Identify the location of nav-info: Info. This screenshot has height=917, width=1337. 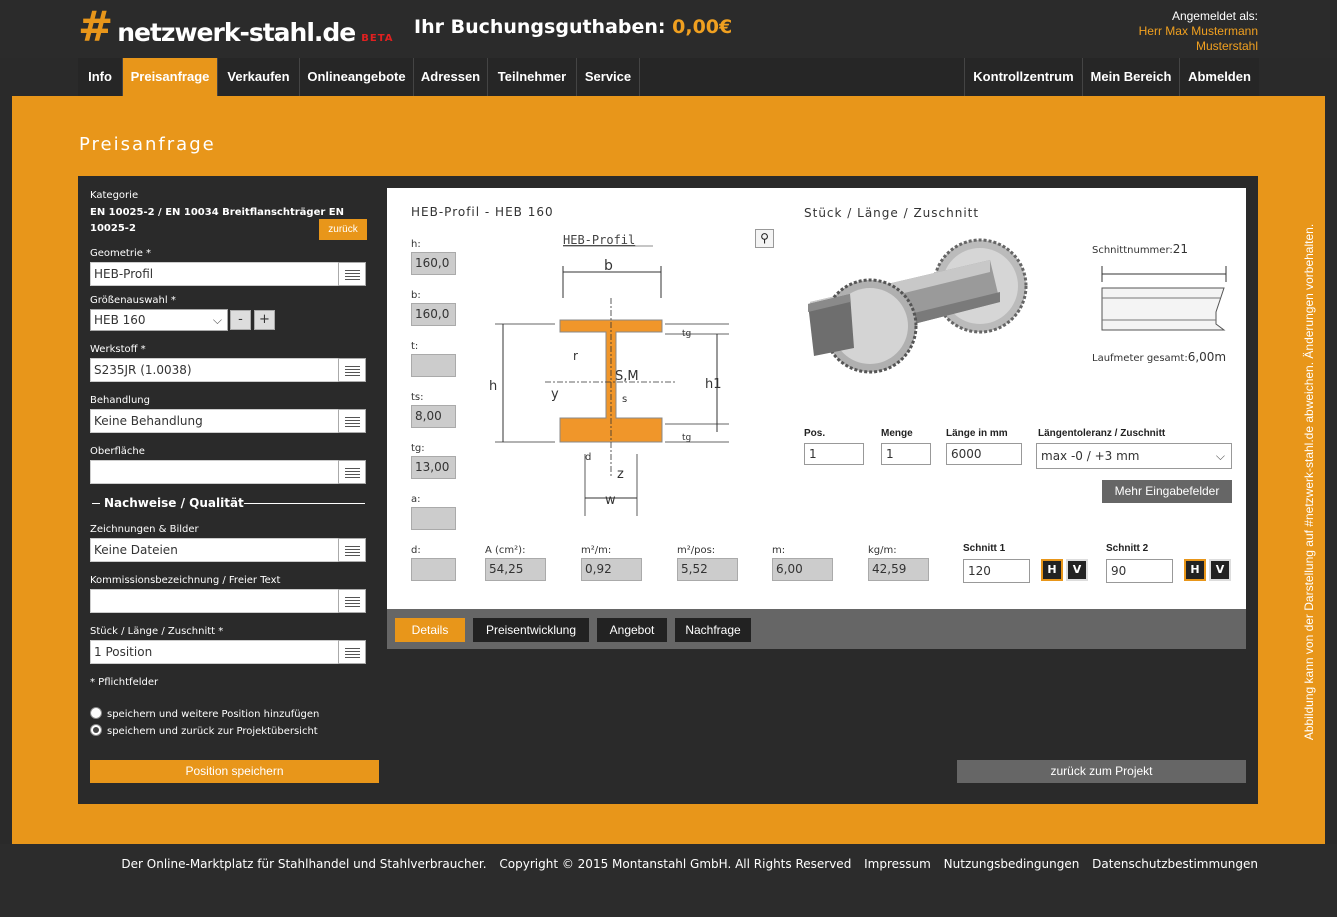
(100, 77).